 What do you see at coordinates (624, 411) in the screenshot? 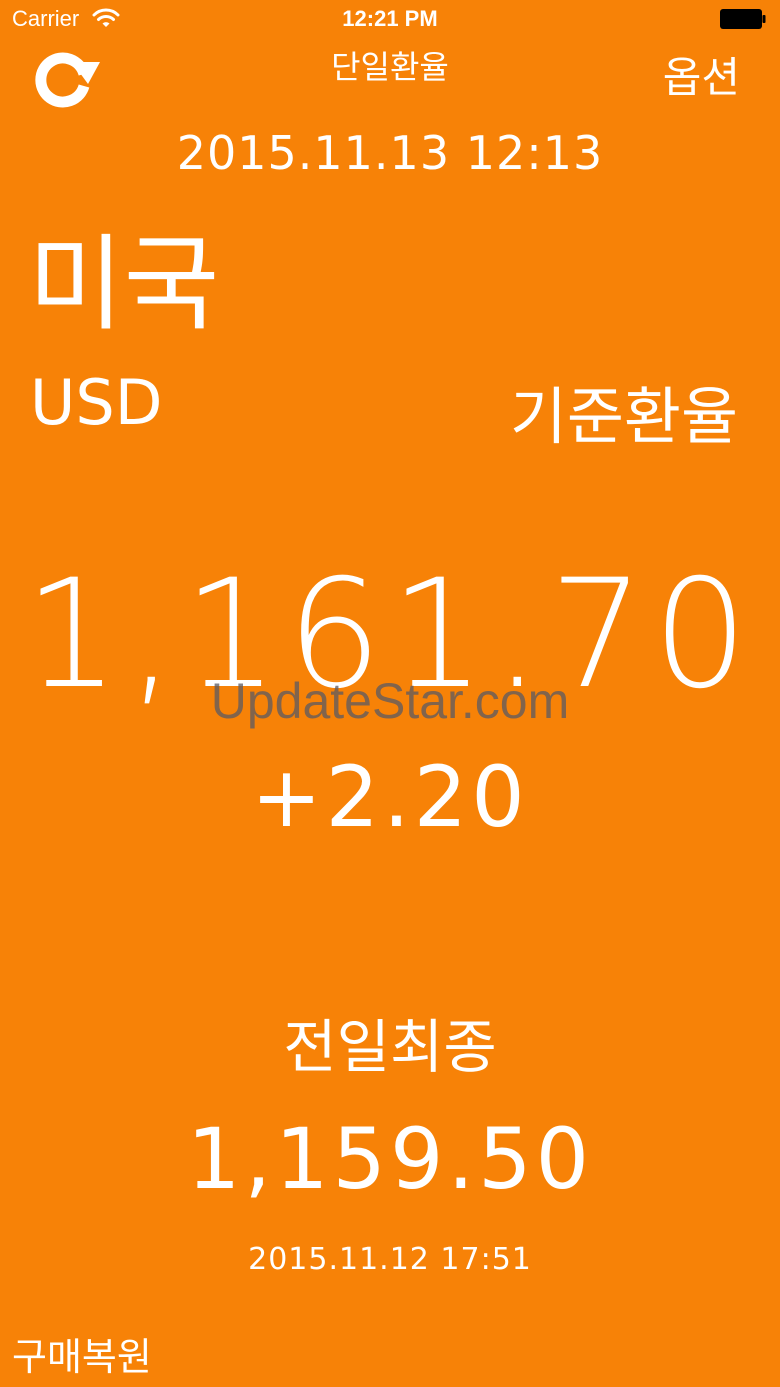
I see `rate-type-label: 기준환율` at bounding box center [624, 411].